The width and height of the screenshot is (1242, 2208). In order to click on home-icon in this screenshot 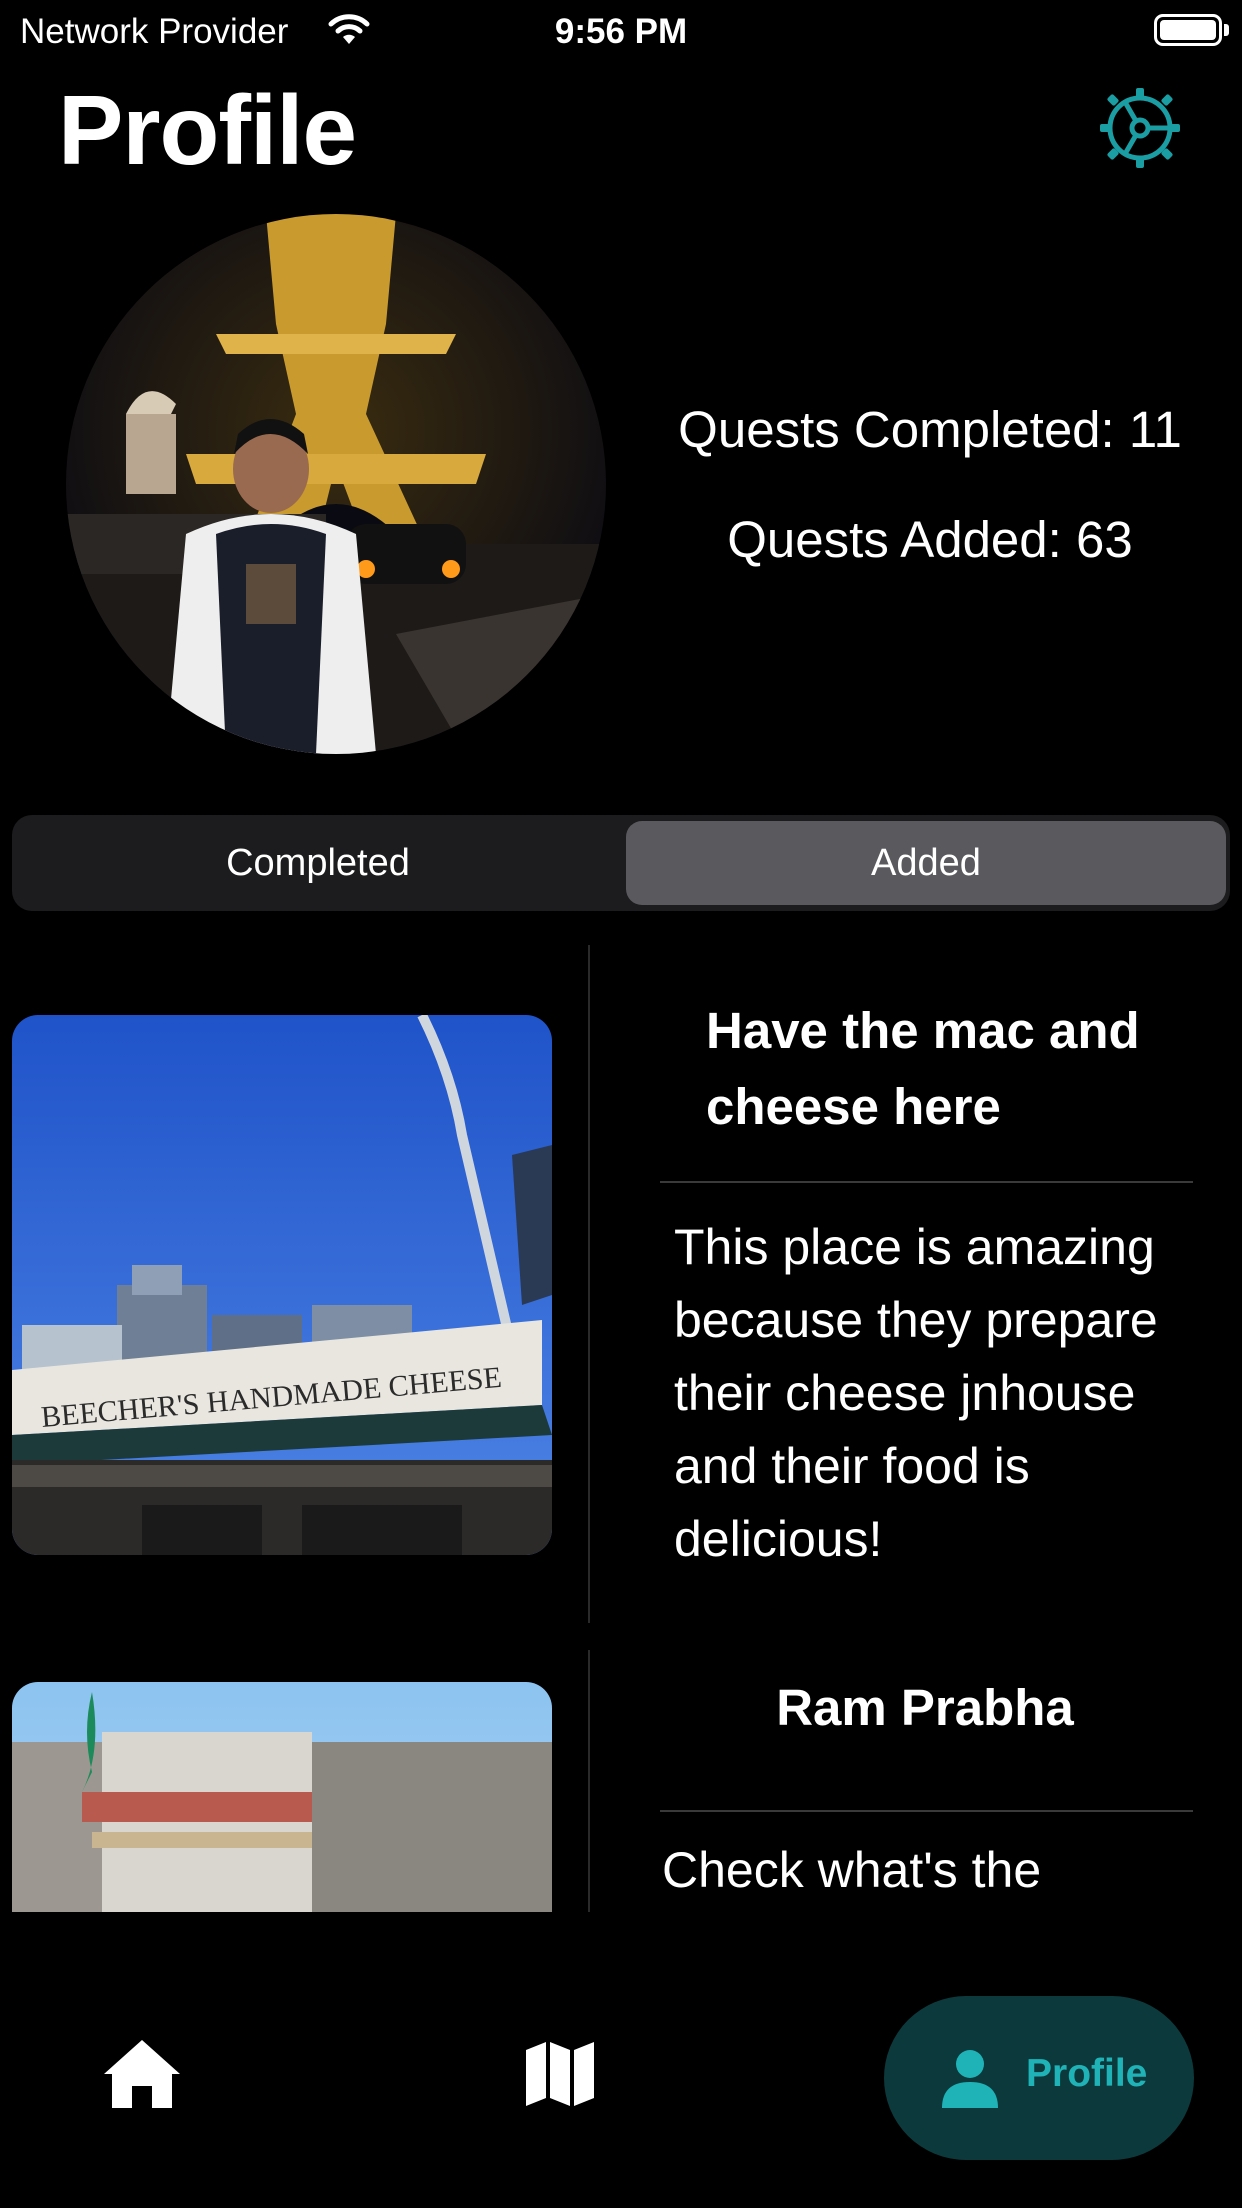, I will do `click(142, 2074)`.